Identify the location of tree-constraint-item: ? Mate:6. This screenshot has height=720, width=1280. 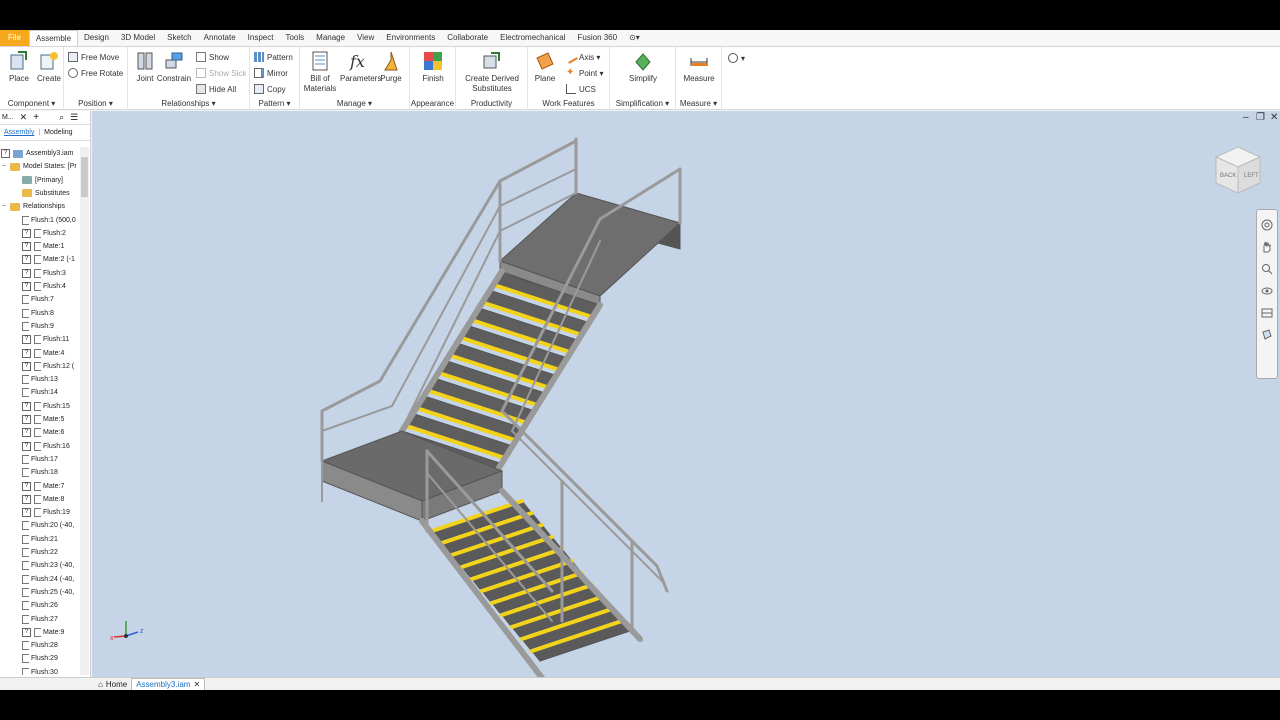
(43, 432).